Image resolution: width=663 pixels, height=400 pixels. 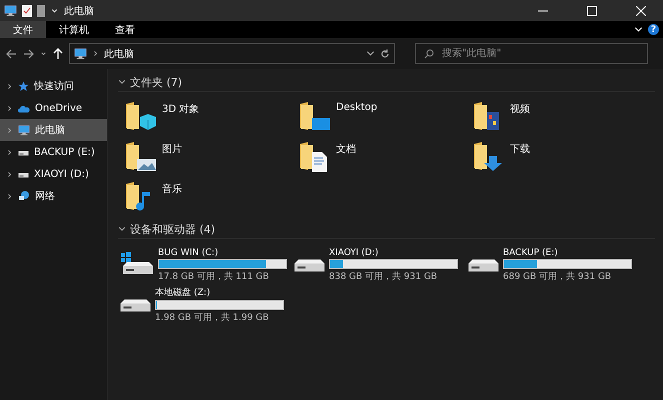 I want to click on free-space-text: 689 GB 可用，共 931 GB, so click(x=557, y=276).